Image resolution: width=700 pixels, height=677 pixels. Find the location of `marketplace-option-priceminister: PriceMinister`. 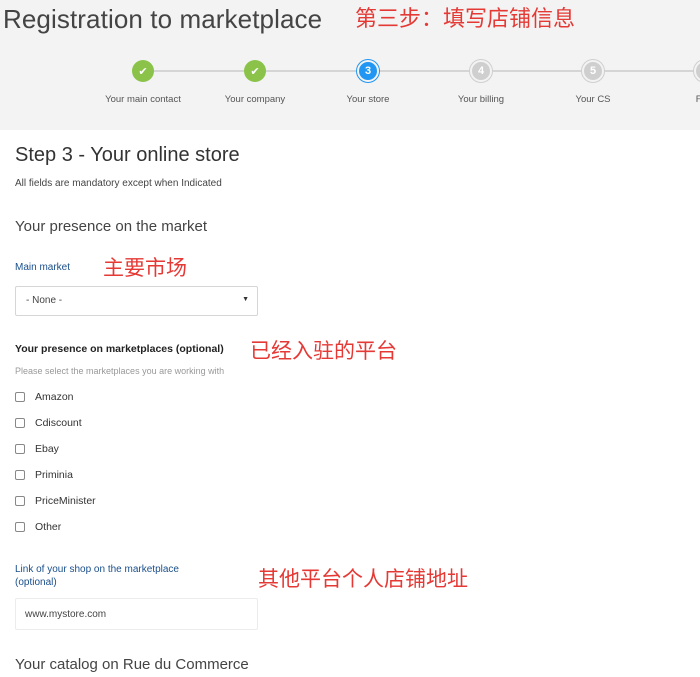

marketplace-option-priceminister: PriceMinister is located at coordinates (55, 501).